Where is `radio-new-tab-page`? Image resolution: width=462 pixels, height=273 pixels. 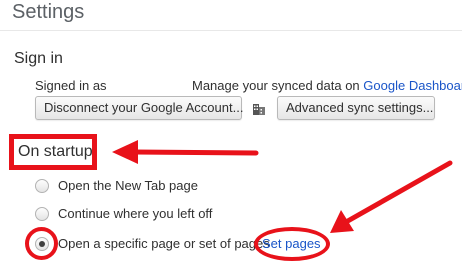
radio-new-tab-page is located at coordinates (42, 186).